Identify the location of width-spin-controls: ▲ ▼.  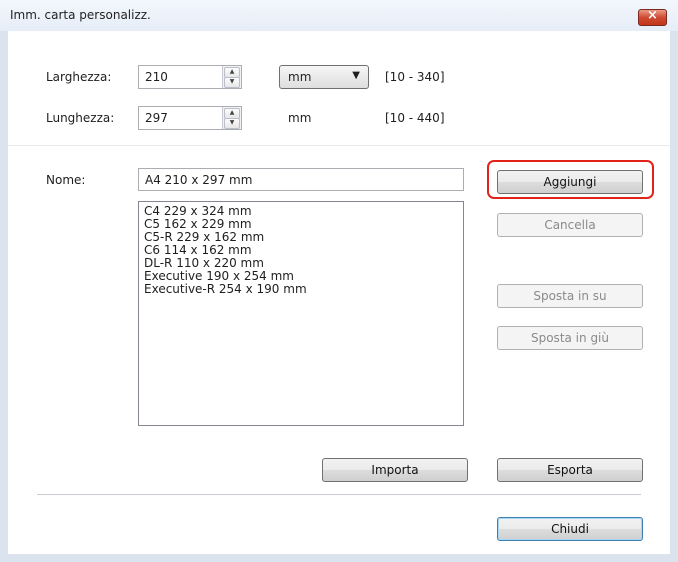
(231, 77).